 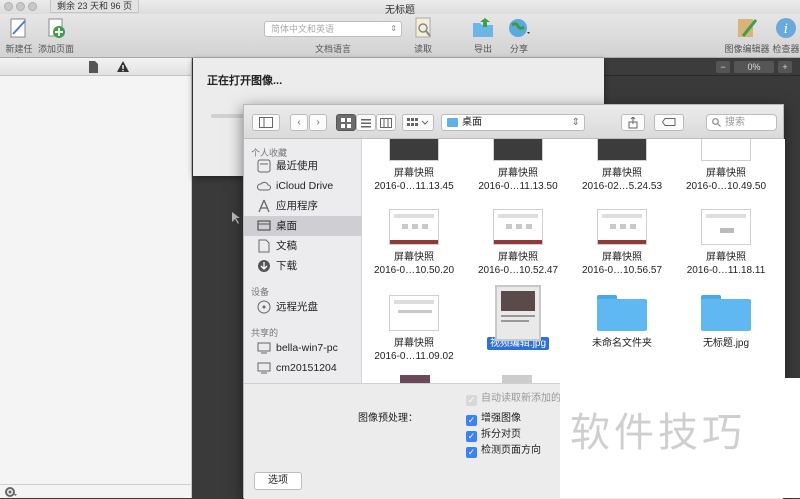 What do you see at coordinates (123, 67) in the screenshot?
I see `warning-icon` at bounding box center [123, 67].